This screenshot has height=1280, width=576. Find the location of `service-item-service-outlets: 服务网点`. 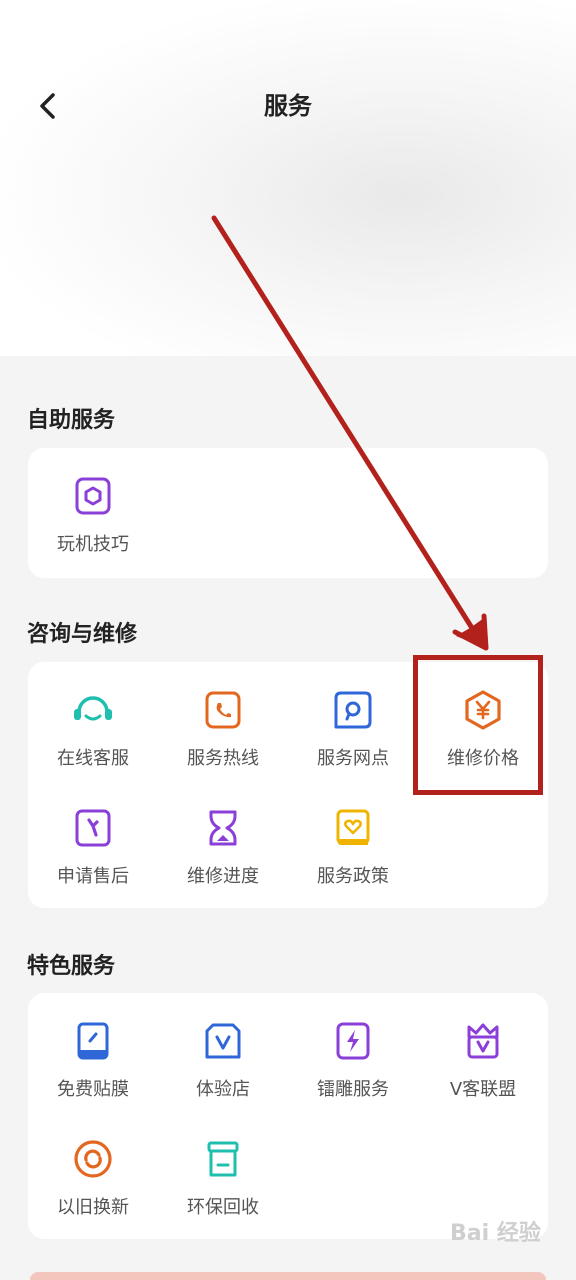

service-item-service-outlets: 服务网点 is located at coordinates (353, 728).